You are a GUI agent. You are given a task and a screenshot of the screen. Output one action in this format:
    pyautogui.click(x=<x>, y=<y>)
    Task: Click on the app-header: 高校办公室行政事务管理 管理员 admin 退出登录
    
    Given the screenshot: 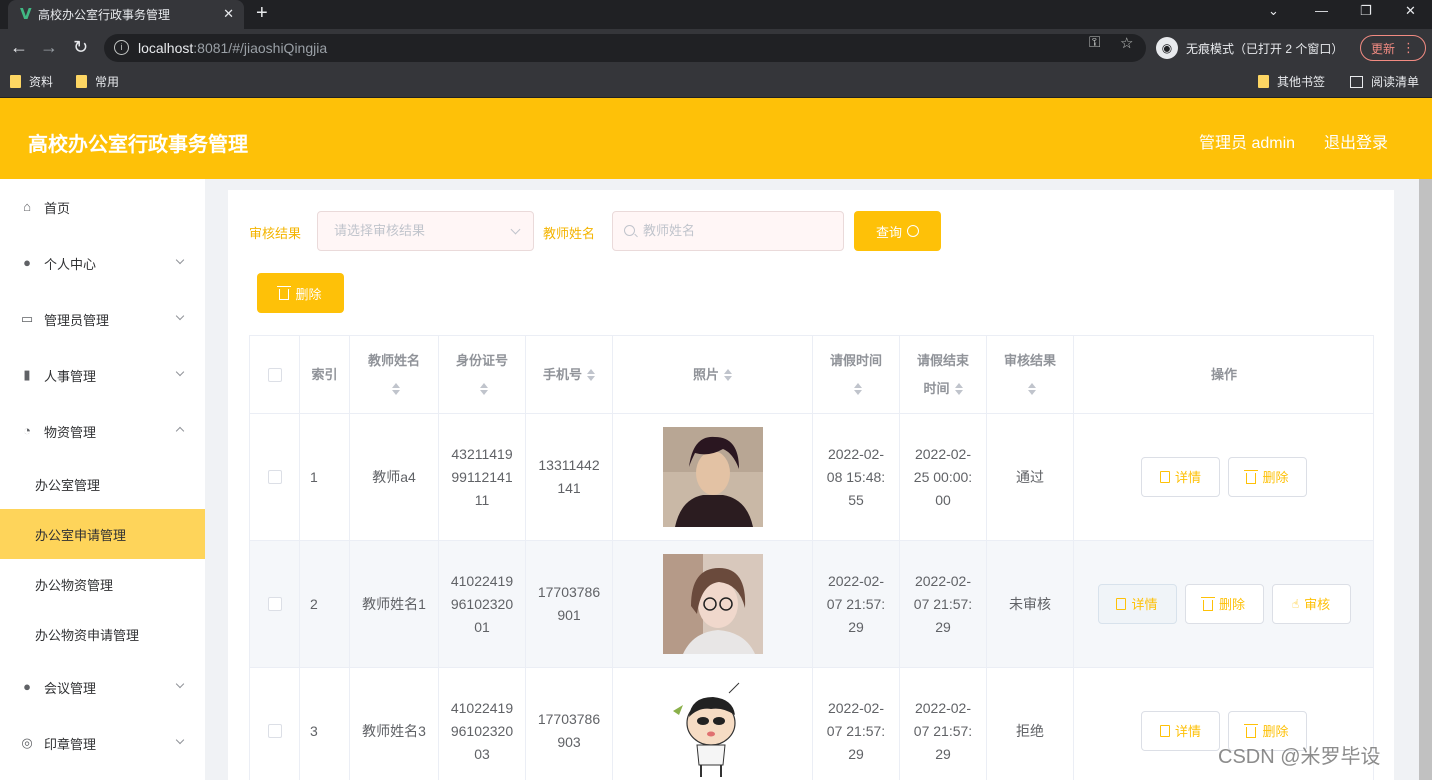 What is the action you would take?
    pyautogui.click(x=716, y=138)
    